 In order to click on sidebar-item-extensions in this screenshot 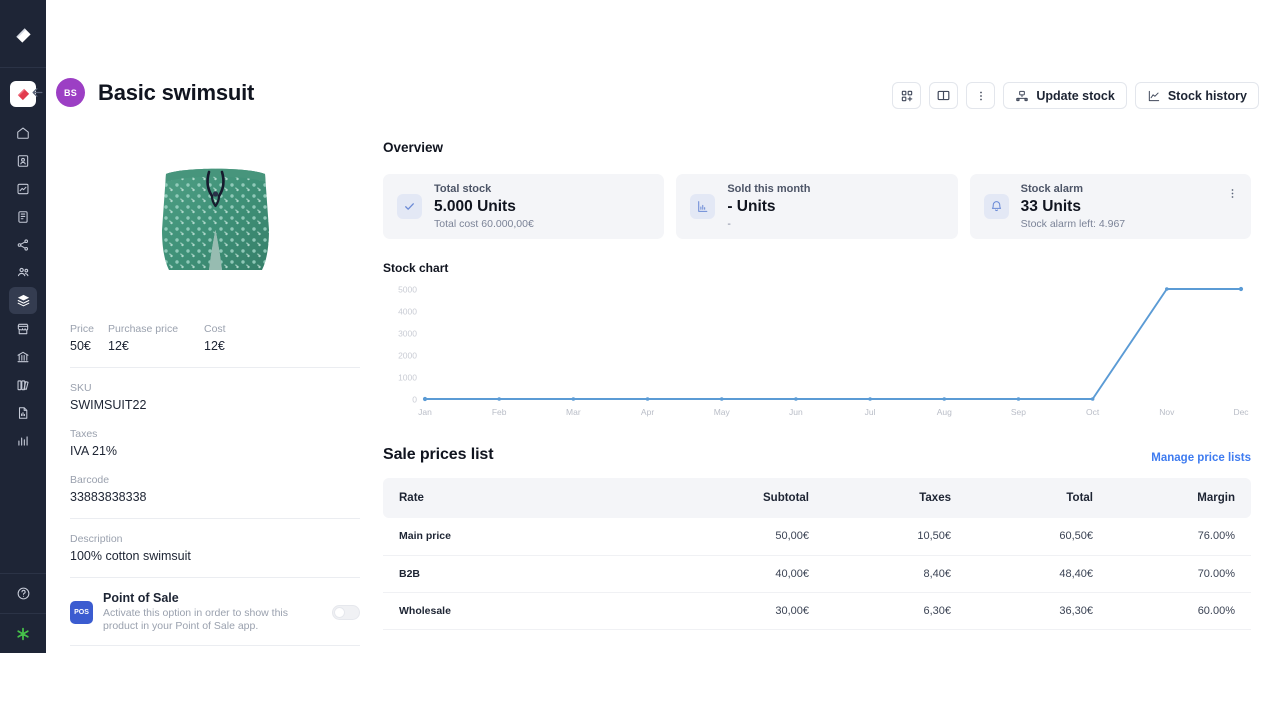, I will do `click(23, 633)`.